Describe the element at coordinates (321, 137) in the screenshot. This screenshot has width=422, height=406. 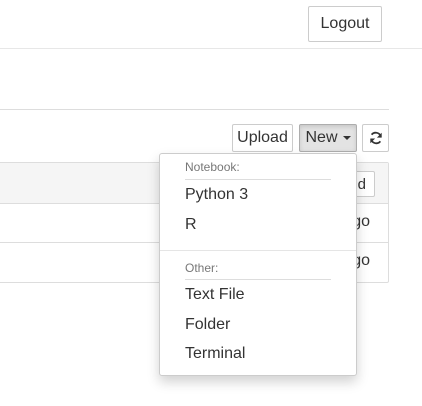
I see `new-button-label: New` at that location.